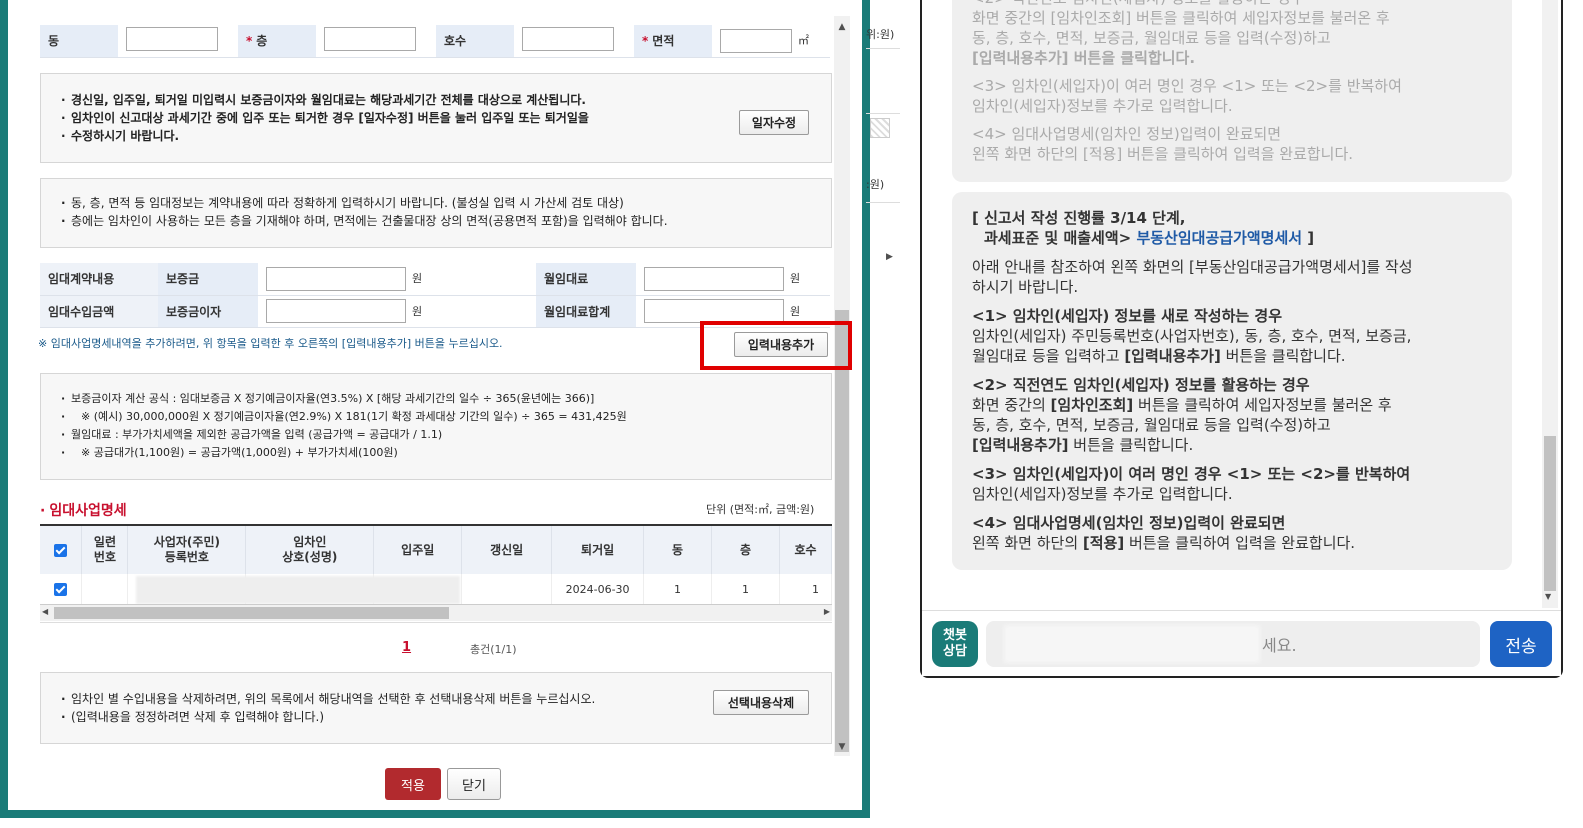 The image size is (1583, 828). I want to click on step4-line1: 왼쪽 화면 하단의 [적용] 버튼을 클릭하여 입력을 완료합니다., so click(1164, 543).